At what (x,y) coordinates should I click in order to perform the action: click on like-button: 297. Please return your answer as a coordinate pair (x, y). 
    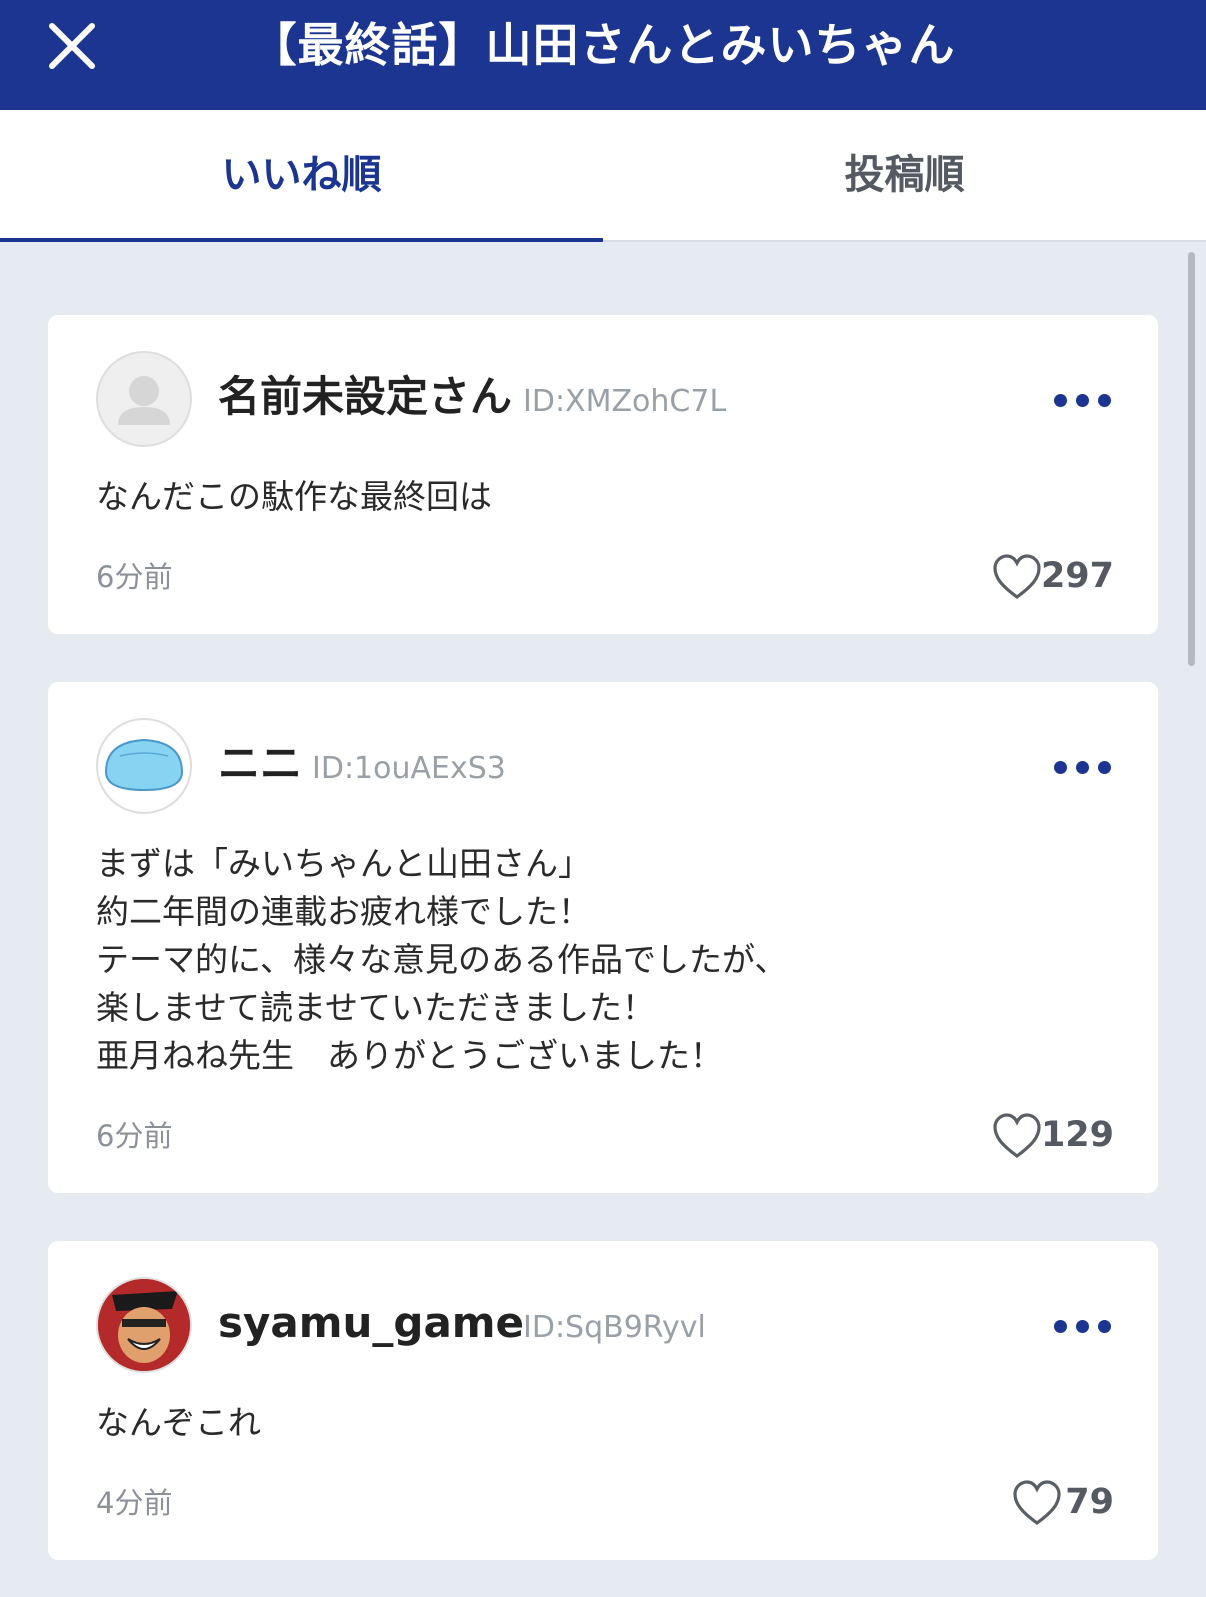
    Looking at the image, I should click on (1053, 578).